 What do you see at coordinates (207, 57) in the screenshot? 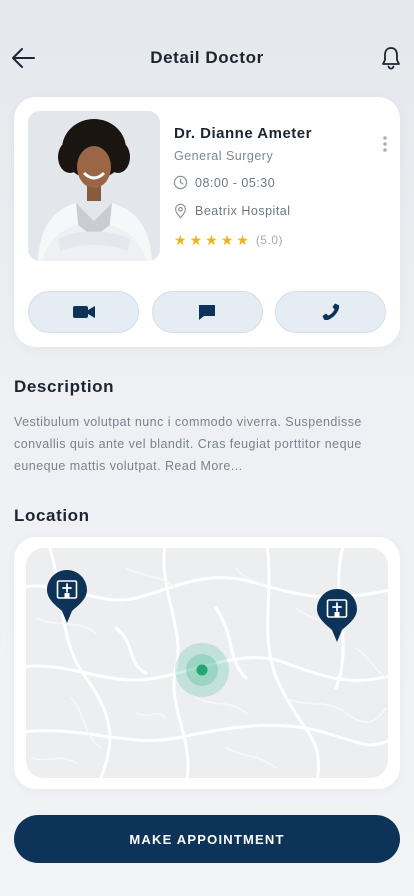
I see `page-title: Detail Doctor` at bounding box center [207, 57].